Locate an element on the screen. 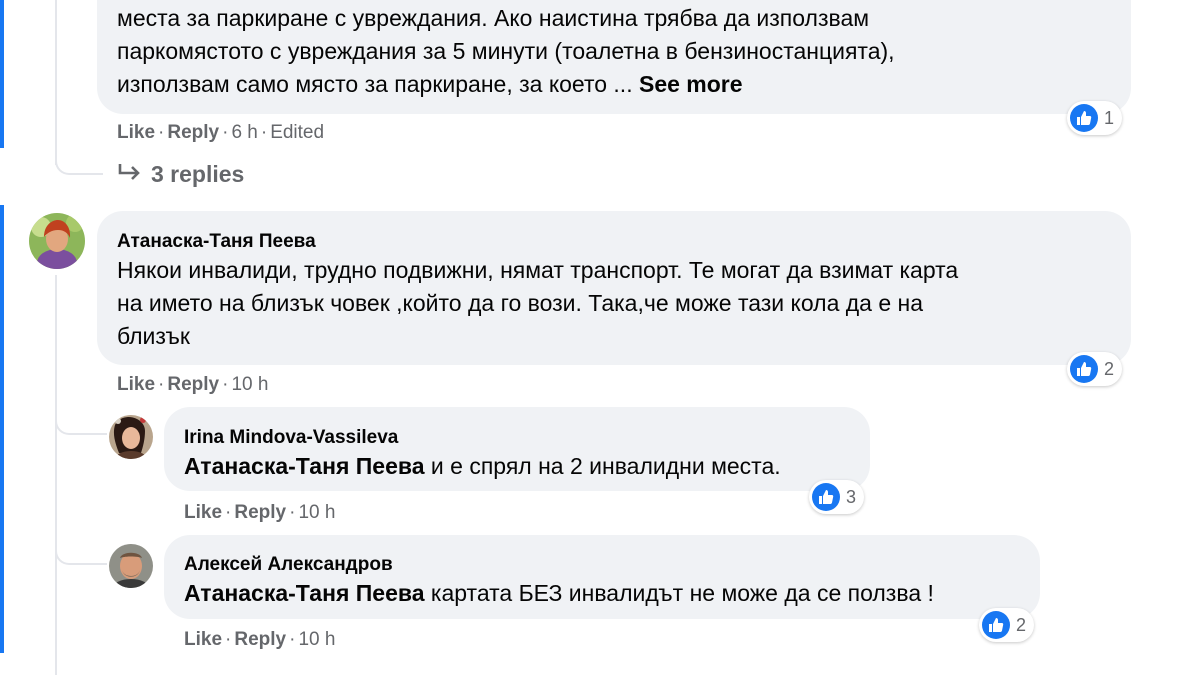 This screenshot has height=675, width=1200. timestamp: 6 h is located at coordinates (244, 132).